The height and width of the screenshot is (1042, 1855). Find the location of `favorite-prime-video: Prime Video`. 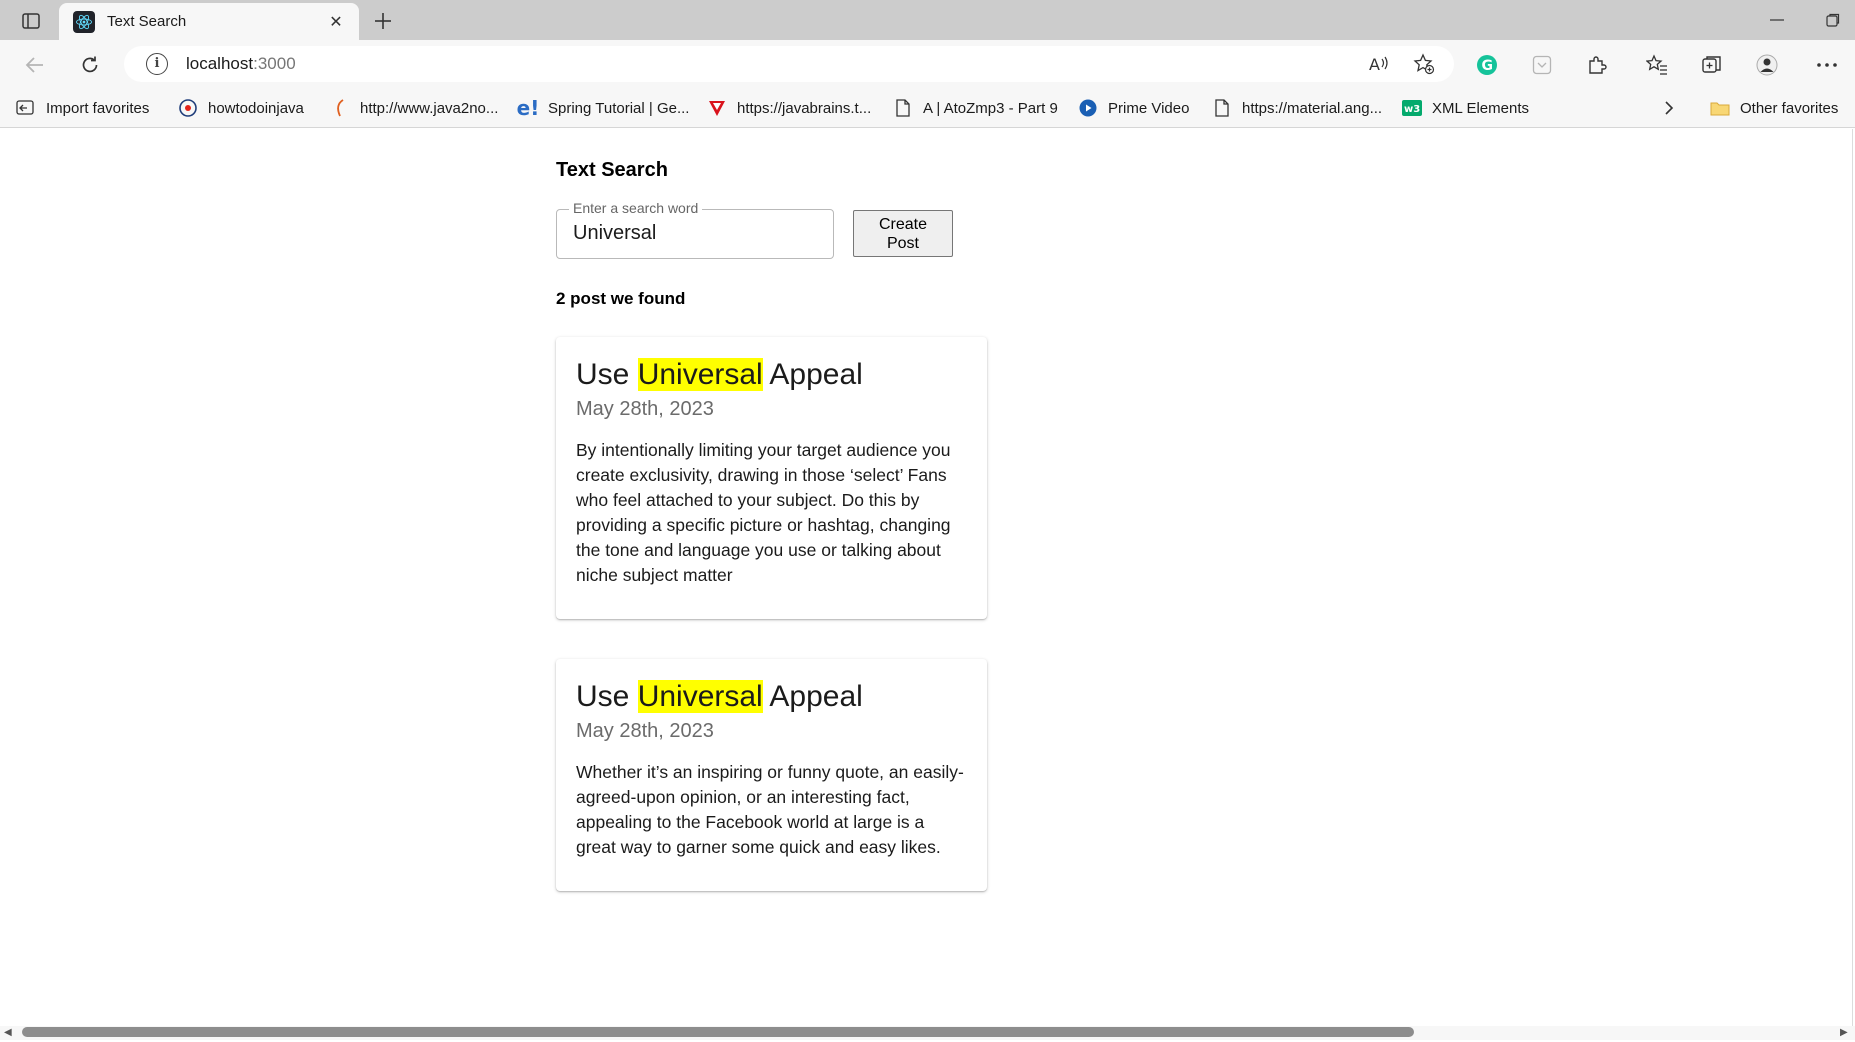

favorite-prime-video: Prime Video is located at coordinates (1133, 108).